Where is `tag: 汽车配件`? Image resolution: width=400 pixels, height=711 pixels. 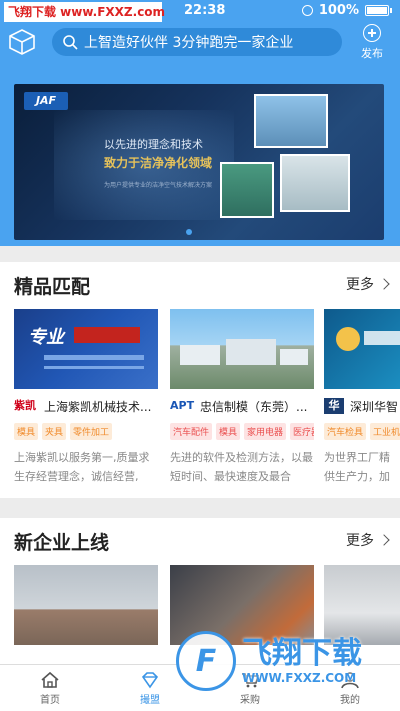 tag: 汽车配件 is located at coordinates (191, 431).